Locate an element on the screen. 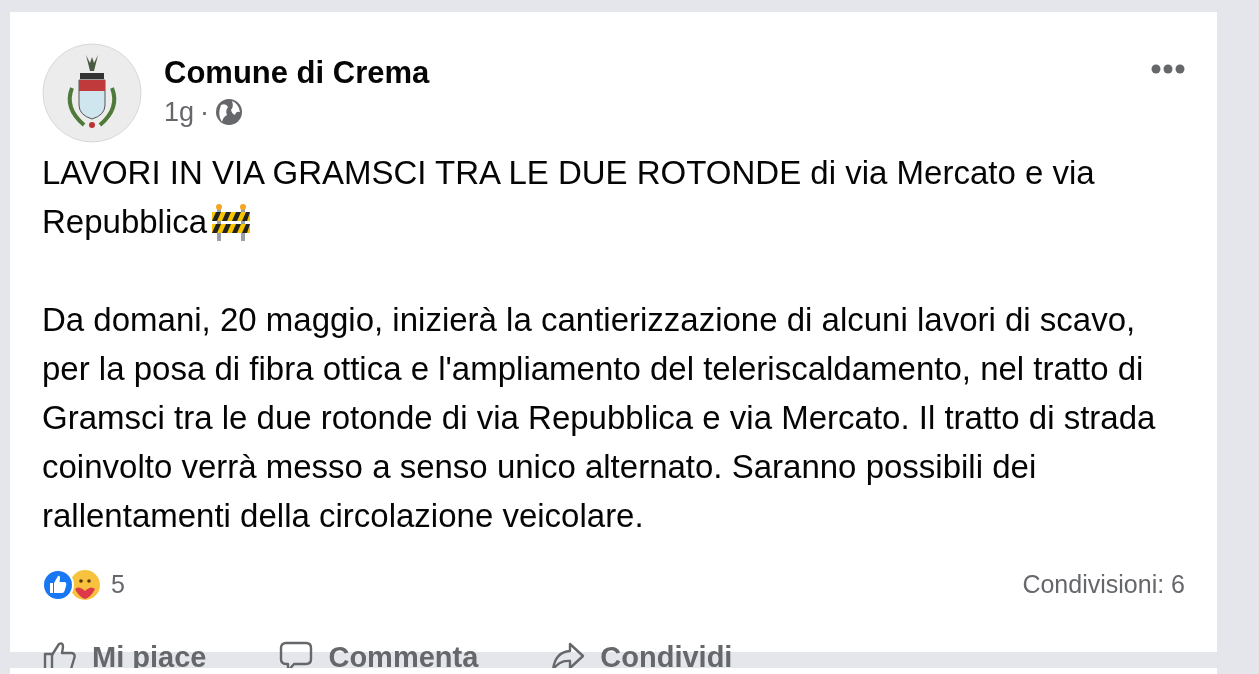 The image size is (1259, 674). shares-count: Condivisioni: 6 is located at coordinates (1103, 585).